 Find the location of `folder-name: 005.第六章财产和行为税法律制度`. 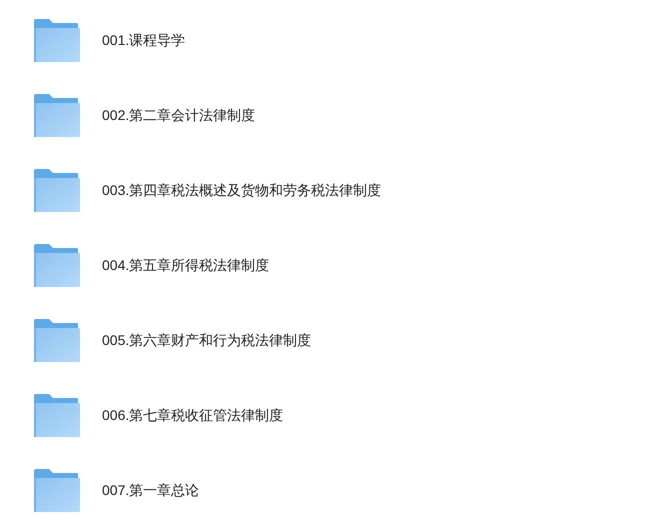

folder-name: 005.第六章财产和行为税法律制度 is located at coordinates (207, 340).